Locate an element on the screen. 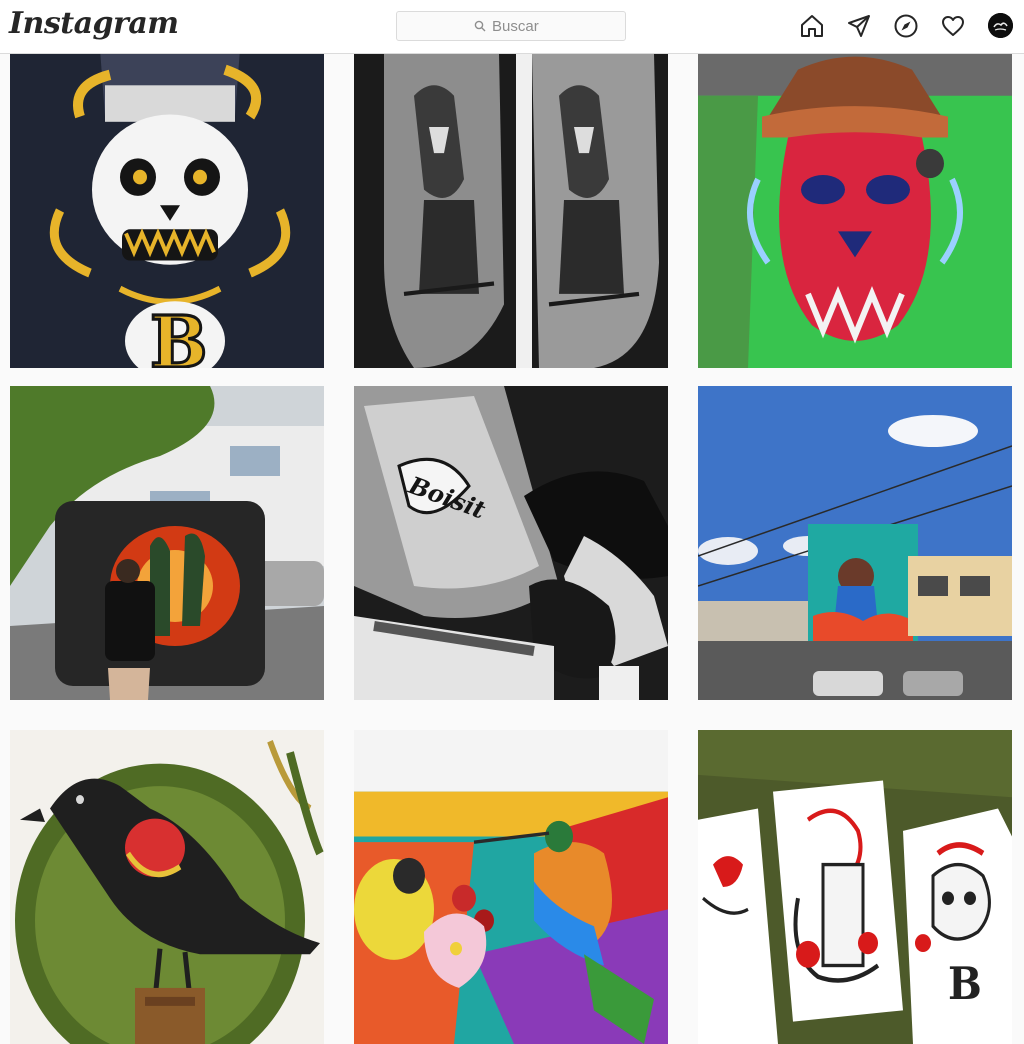 The height and width of the screenshot is (1044, 1024). profile-avatar is located at coordinates (1000, 25).